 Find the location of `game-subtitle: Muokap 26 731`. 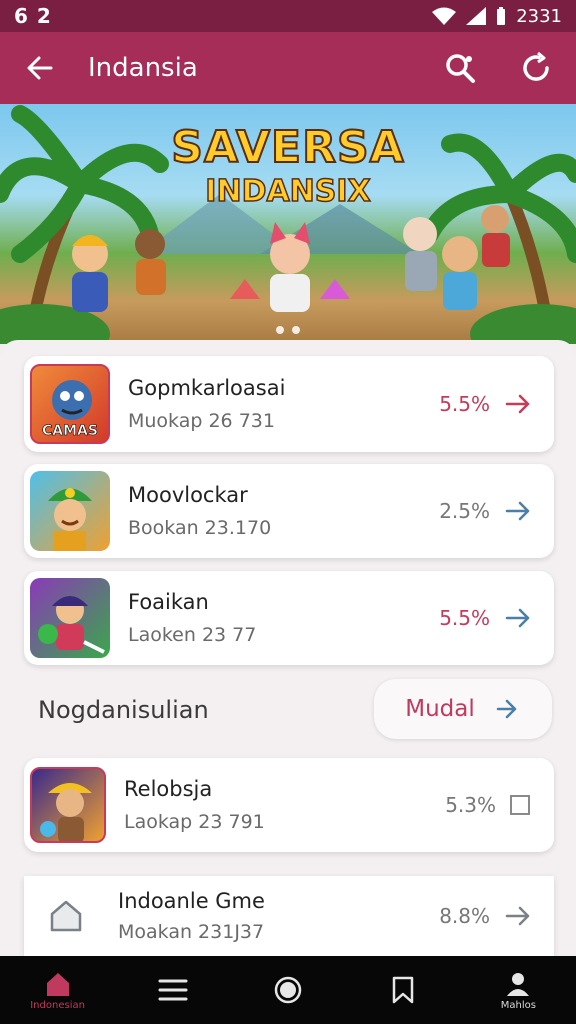

game-subtitle: Muokap 26 731 is located at coordinates (201, 421).